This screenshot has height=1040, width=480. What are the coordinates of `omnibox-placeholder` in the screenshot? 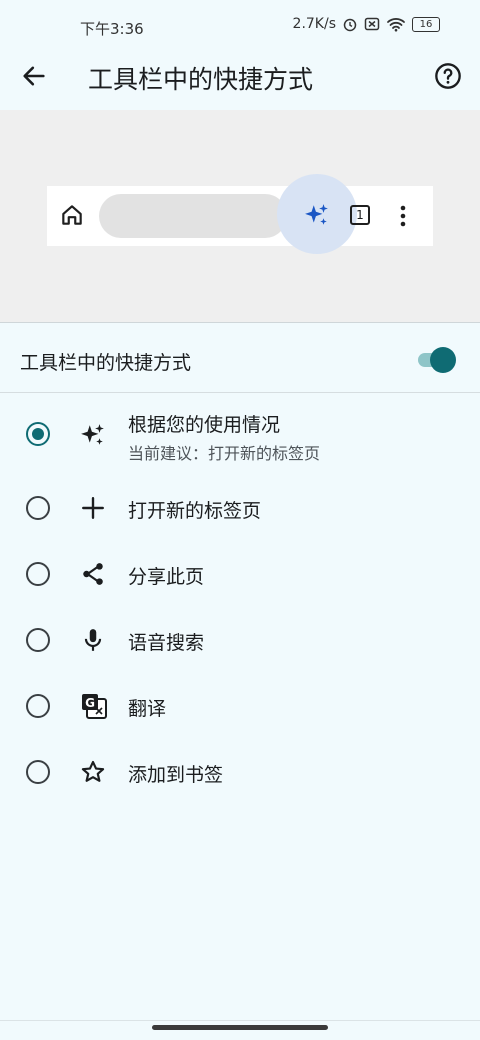 It's located at (193, 216).